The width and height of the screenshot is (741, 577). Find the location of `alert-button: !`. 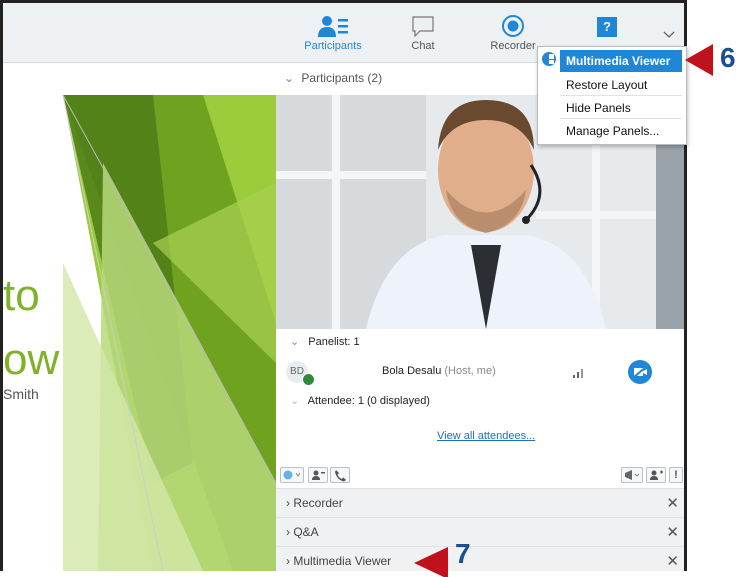

alert-button: ! is located at coordinates (676, 475).